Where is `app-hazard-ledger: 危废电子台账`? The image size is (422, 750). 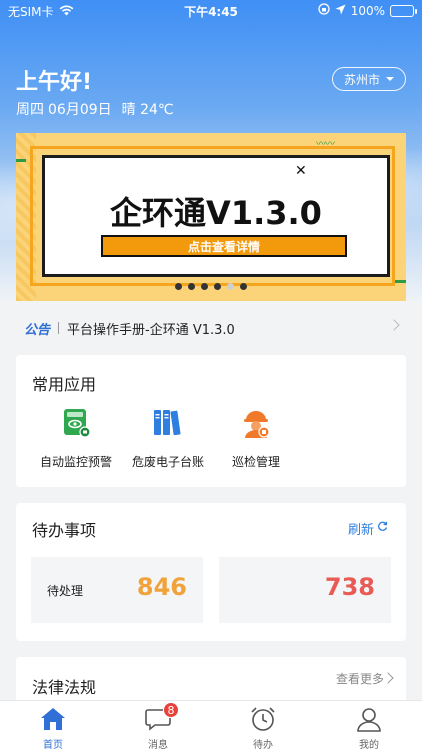
app-hazard-ledger: 危废电子台账 is located at coordinates (168, 438).